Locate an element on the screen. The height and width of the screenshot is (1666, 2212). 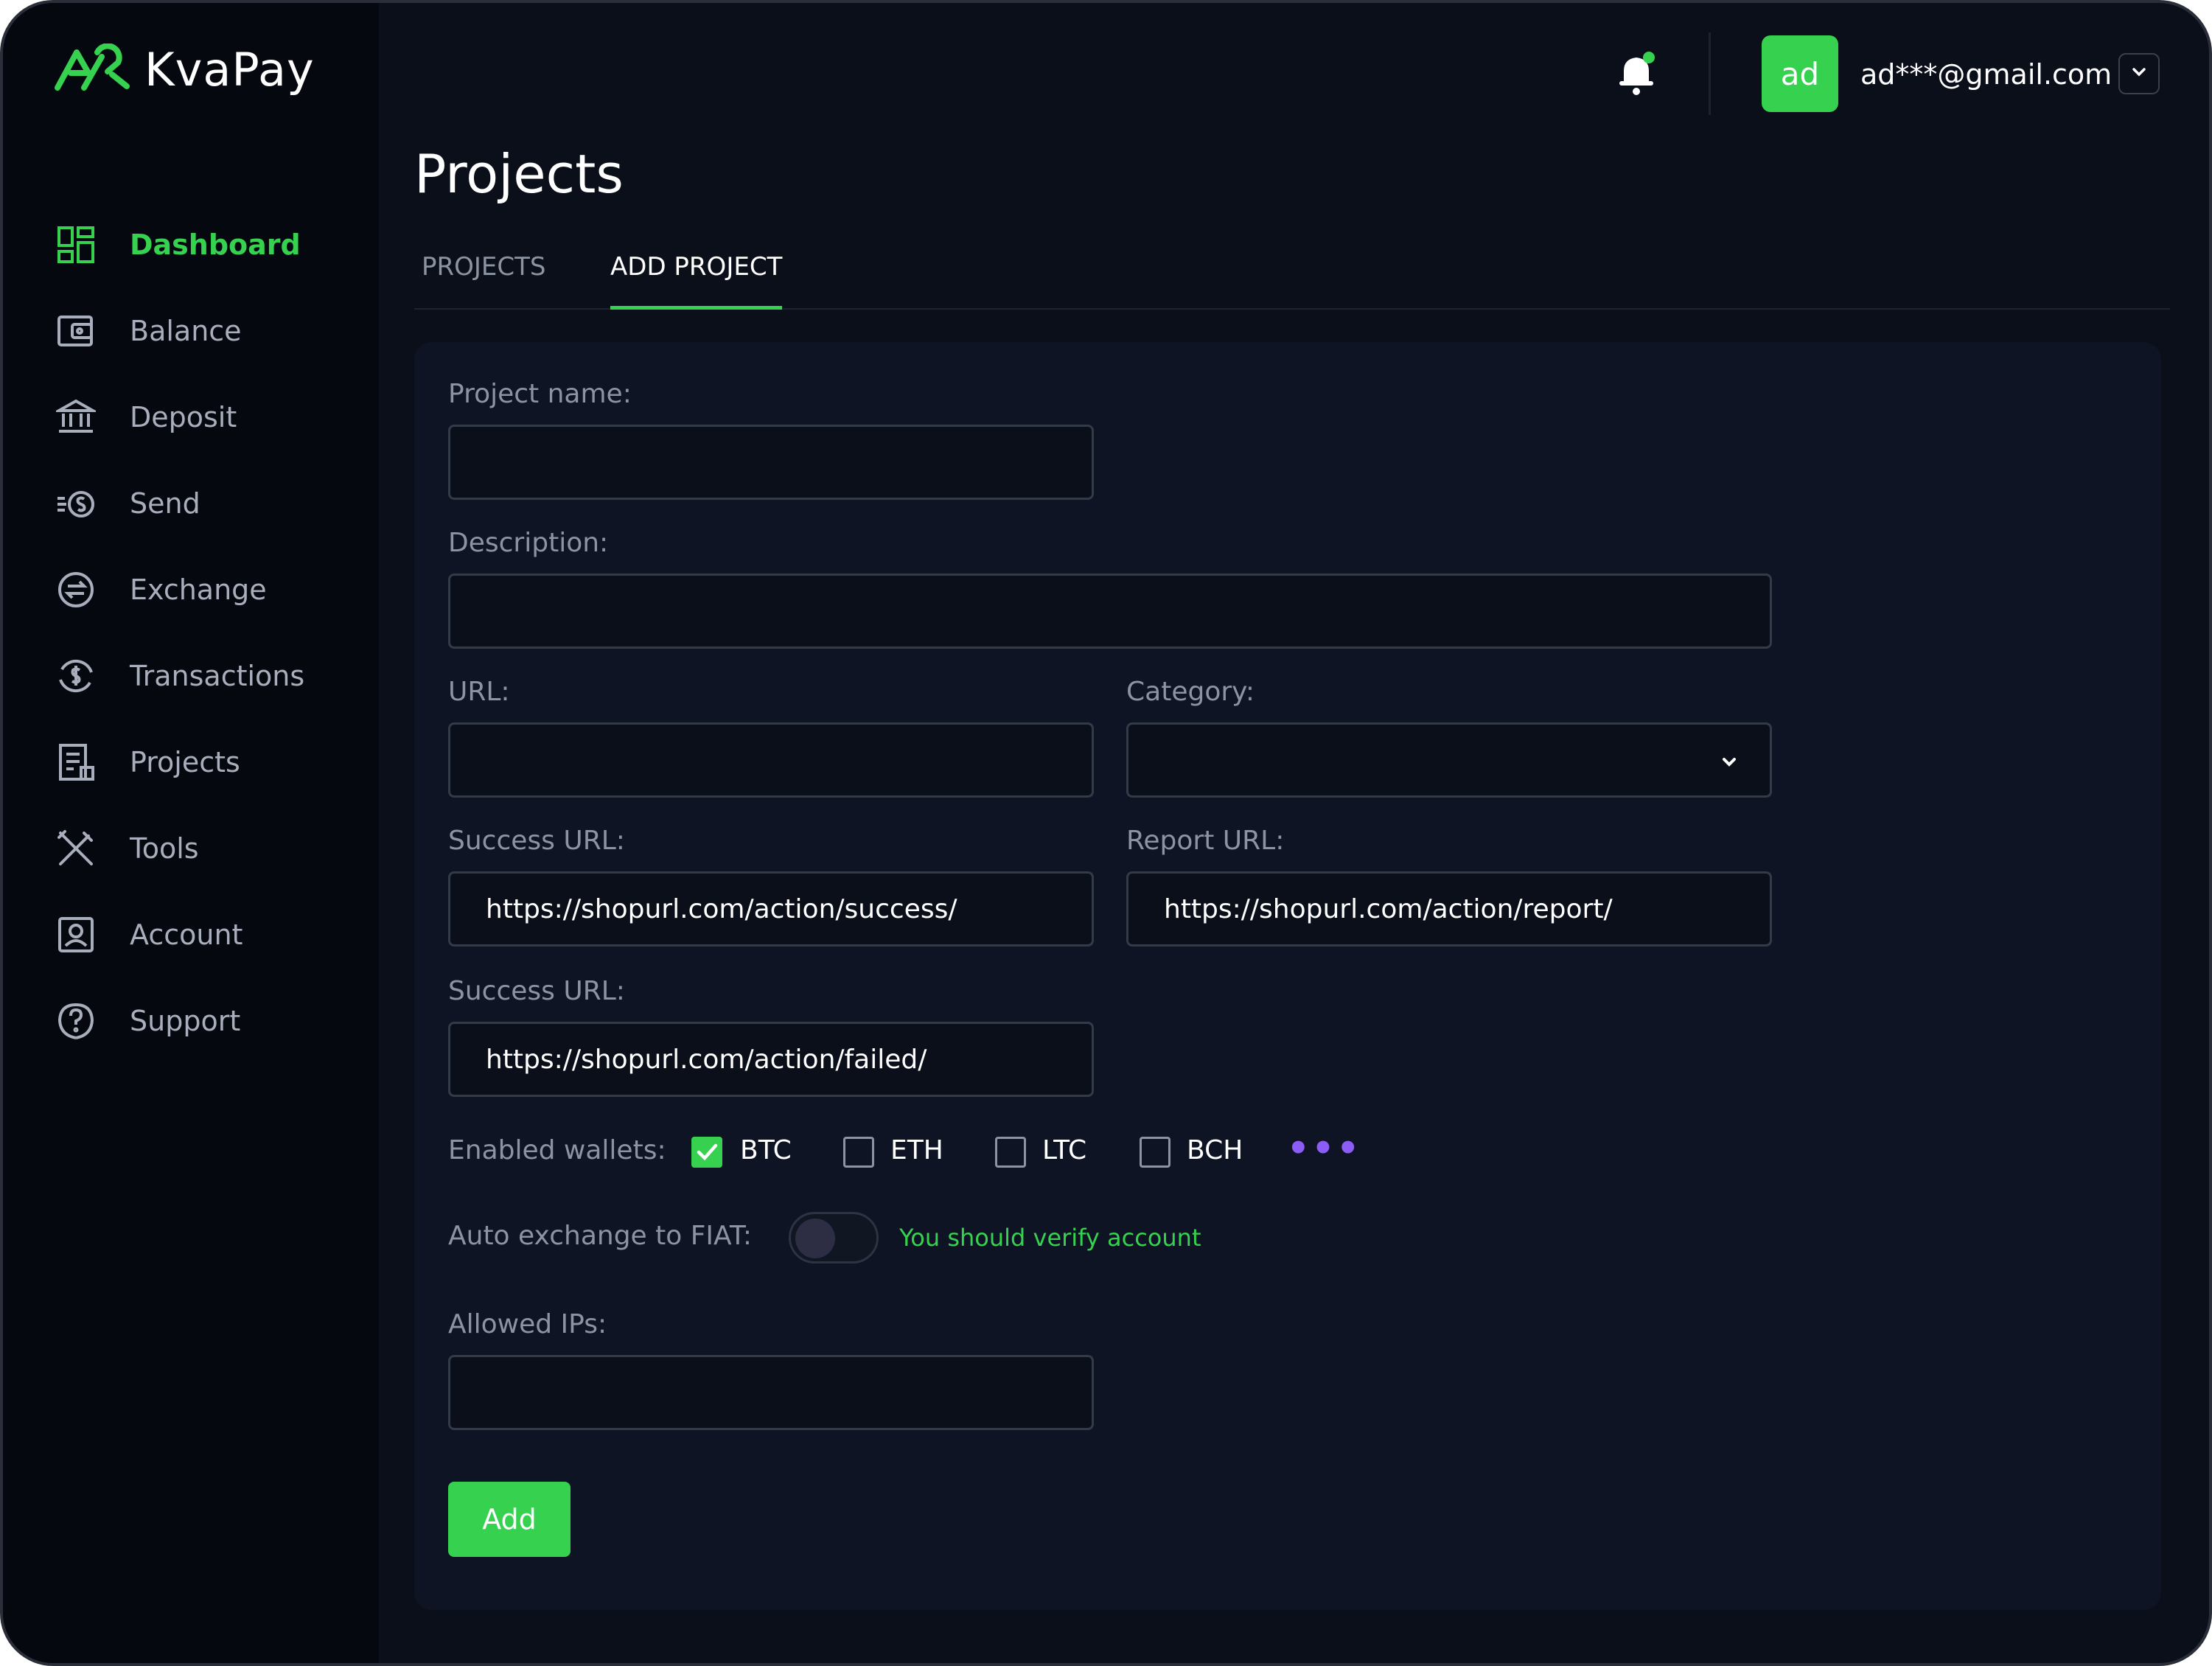
sidebar-item-send: Send is located at coordinates (128, 503).